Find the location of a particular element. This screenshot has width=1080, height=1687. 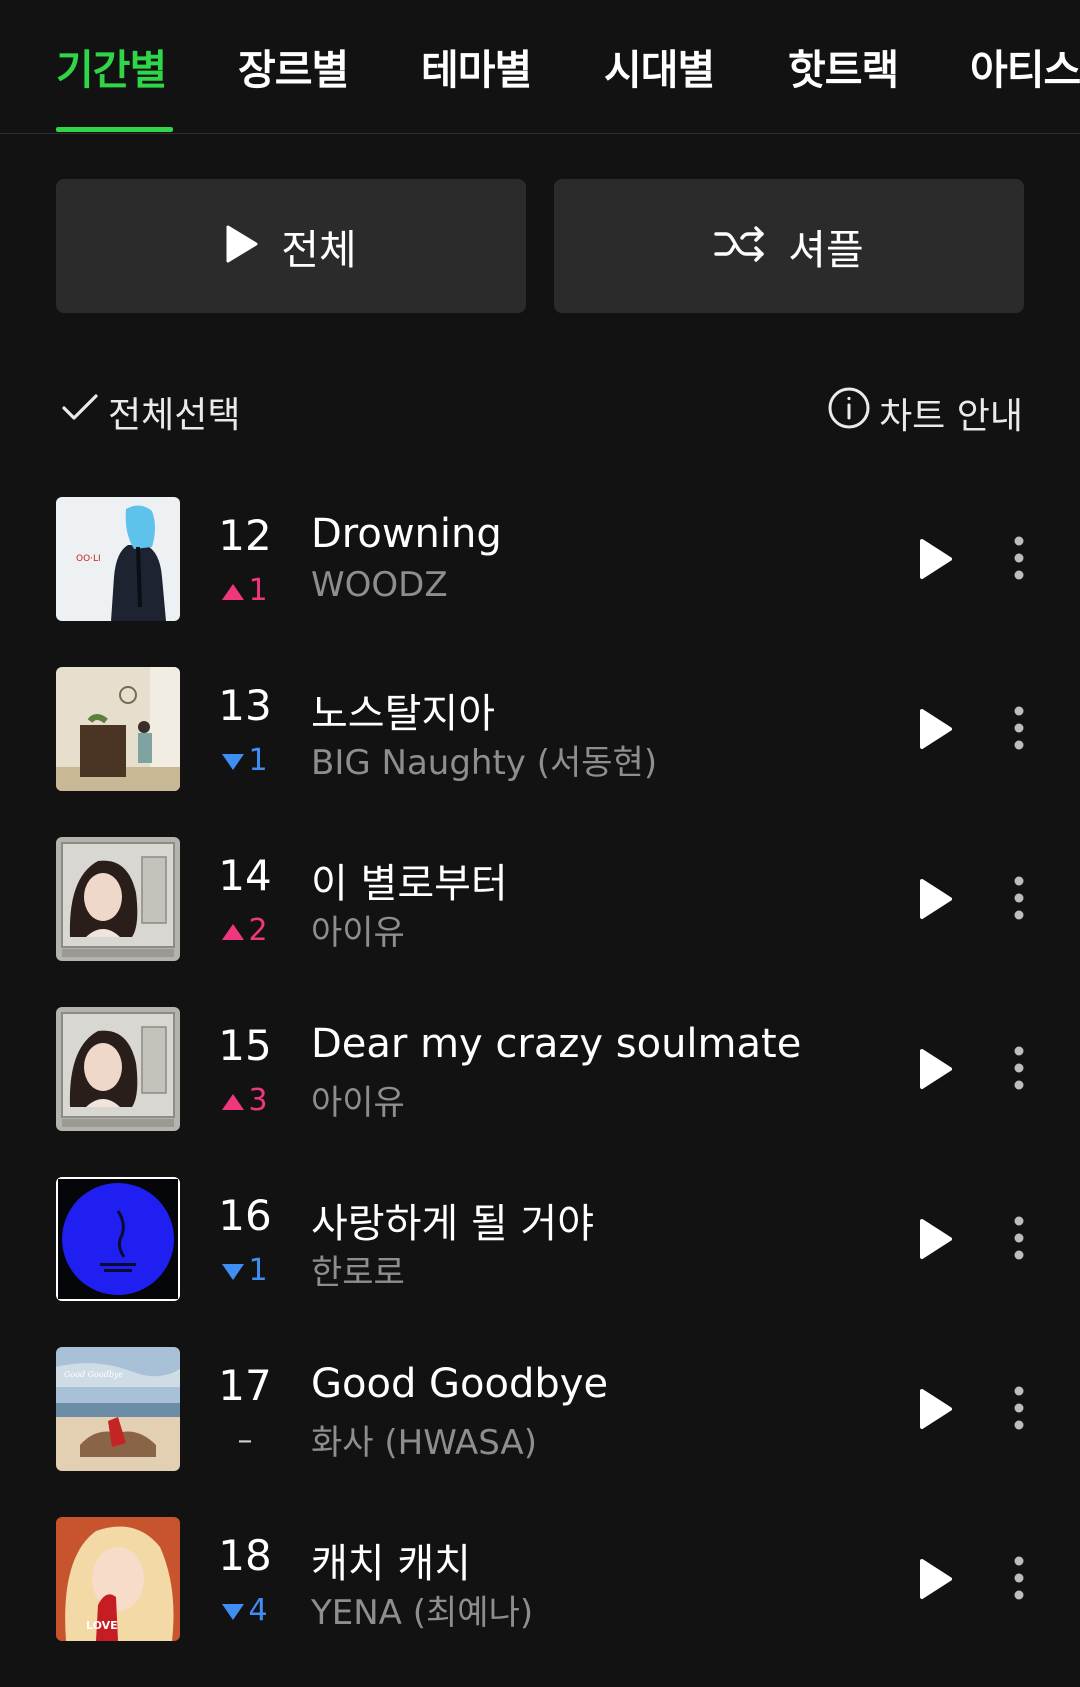

tab-period: 기간별 is located at coordinates (111, 66).